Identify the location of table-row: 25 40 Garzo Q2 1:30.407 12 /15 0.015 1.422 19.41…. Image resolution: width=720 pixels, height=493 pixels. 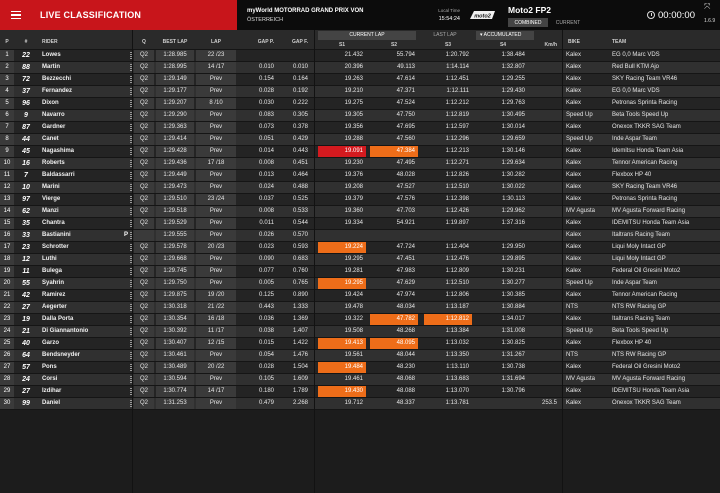
(360, 344).